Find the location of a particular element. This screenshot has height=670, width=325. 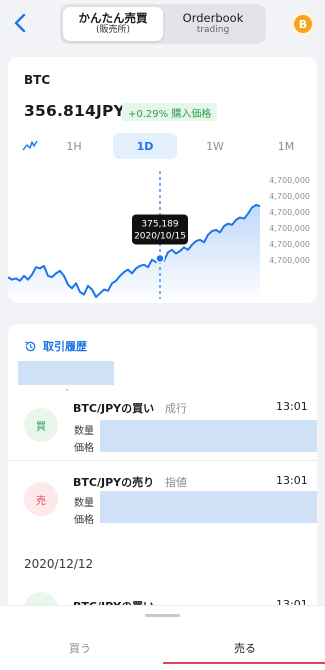

tooltip-value: 375,189 is located at coordinates (159, 224).